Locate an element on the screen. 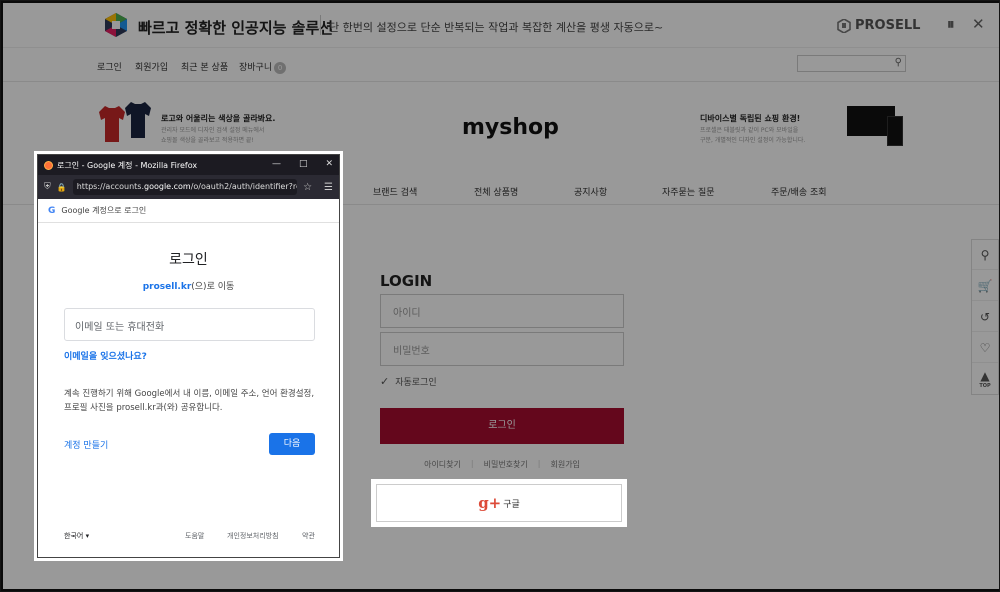  menu-order-lookup: 주문/배송 조회 is located at coordinates (799, 191).